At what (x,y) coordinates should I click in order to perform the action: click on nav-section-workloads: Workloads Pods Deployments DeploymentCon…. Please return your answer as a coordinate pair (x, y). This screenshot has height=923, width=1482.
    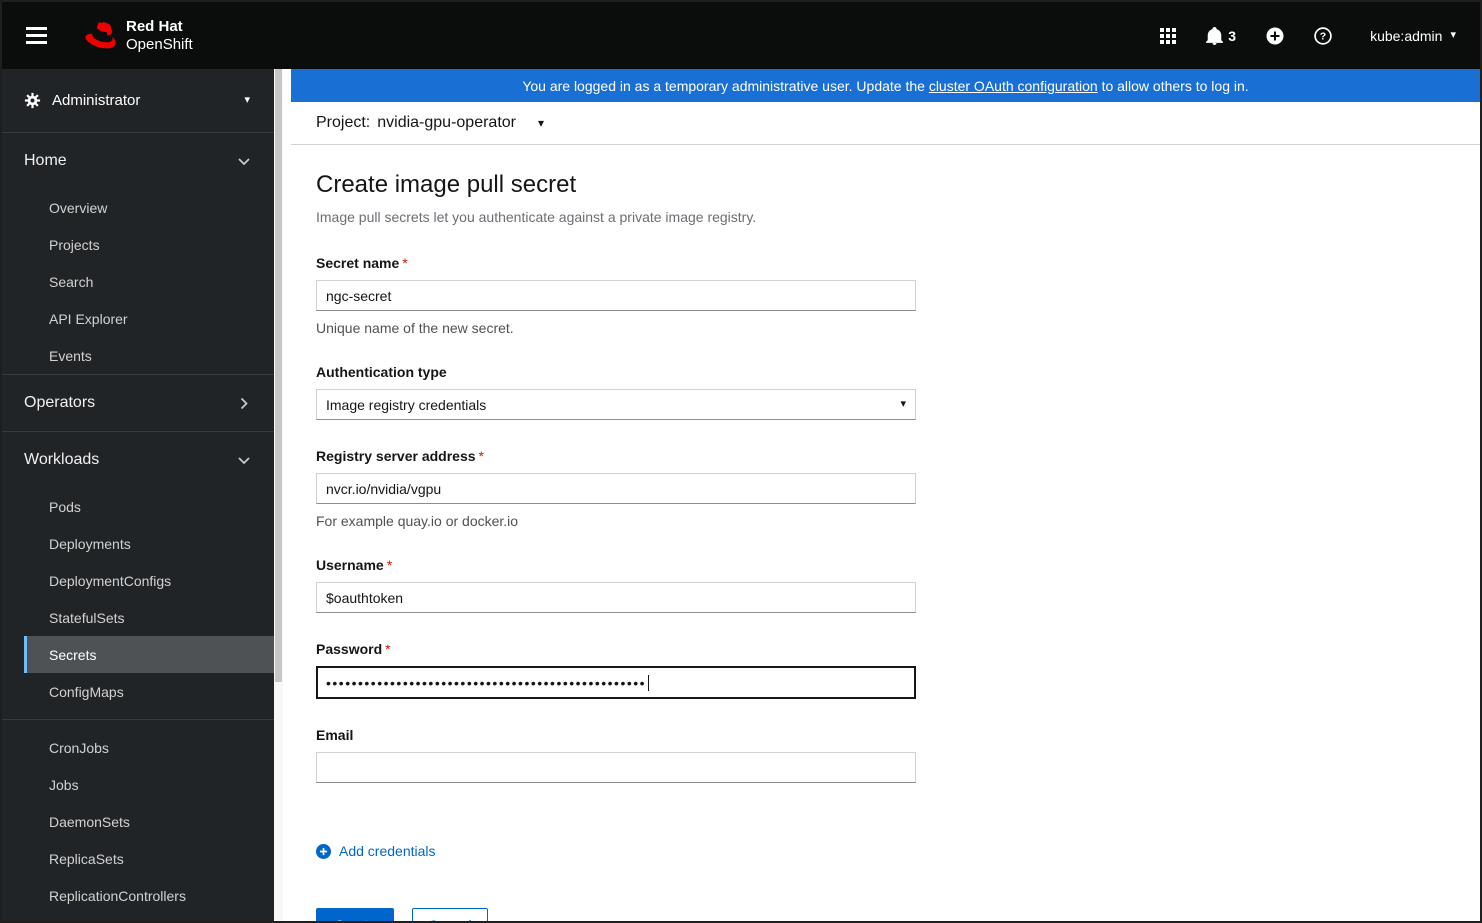
    Looking at the image, I should click on (138, 672).